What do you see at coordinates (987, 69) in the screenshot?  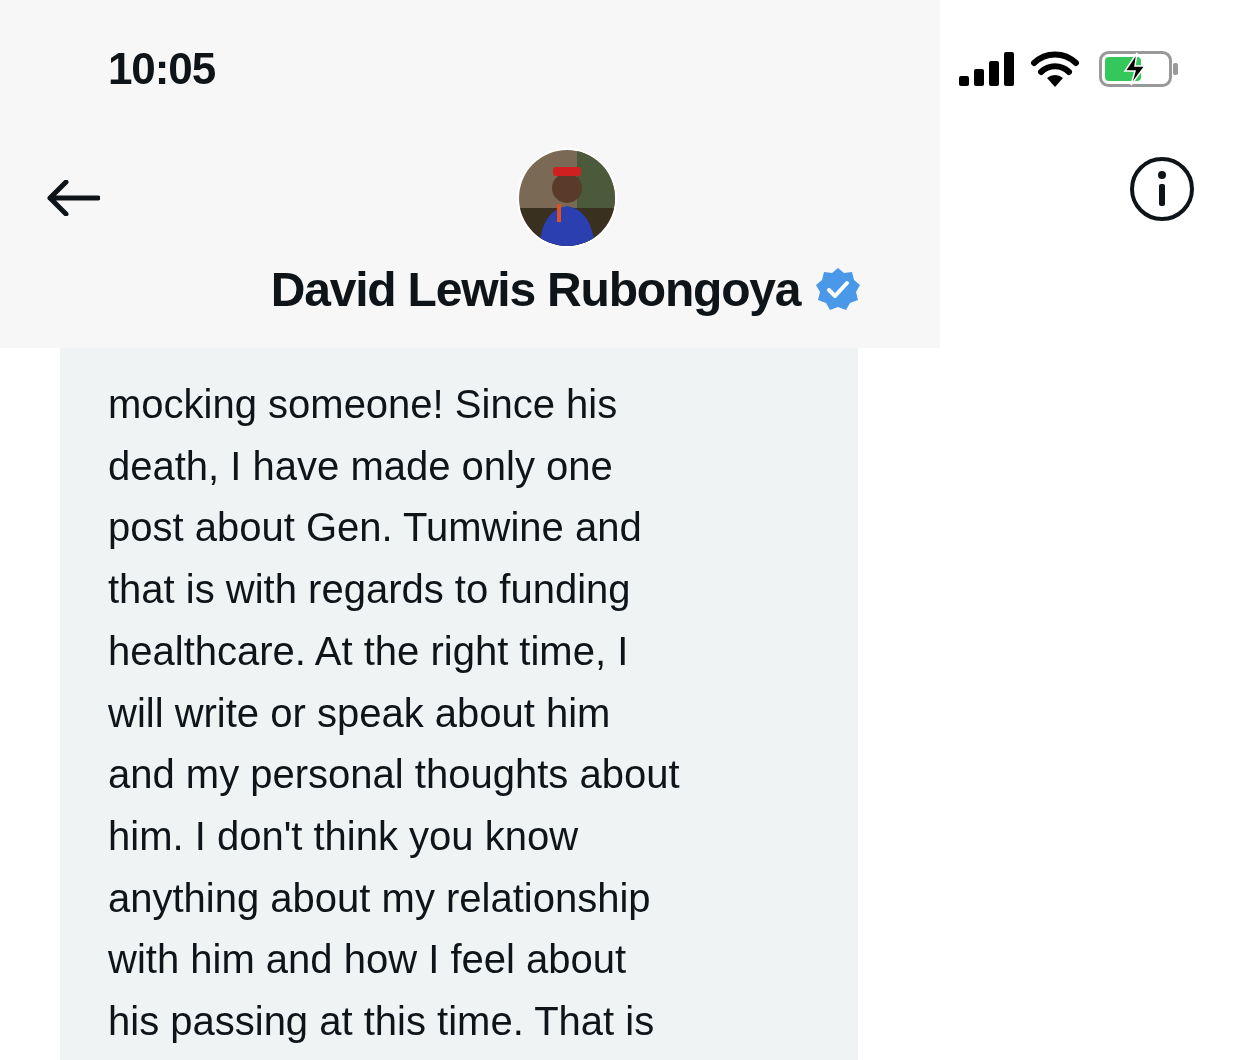 I see `signal-icon` at bounding box center [987, 69].